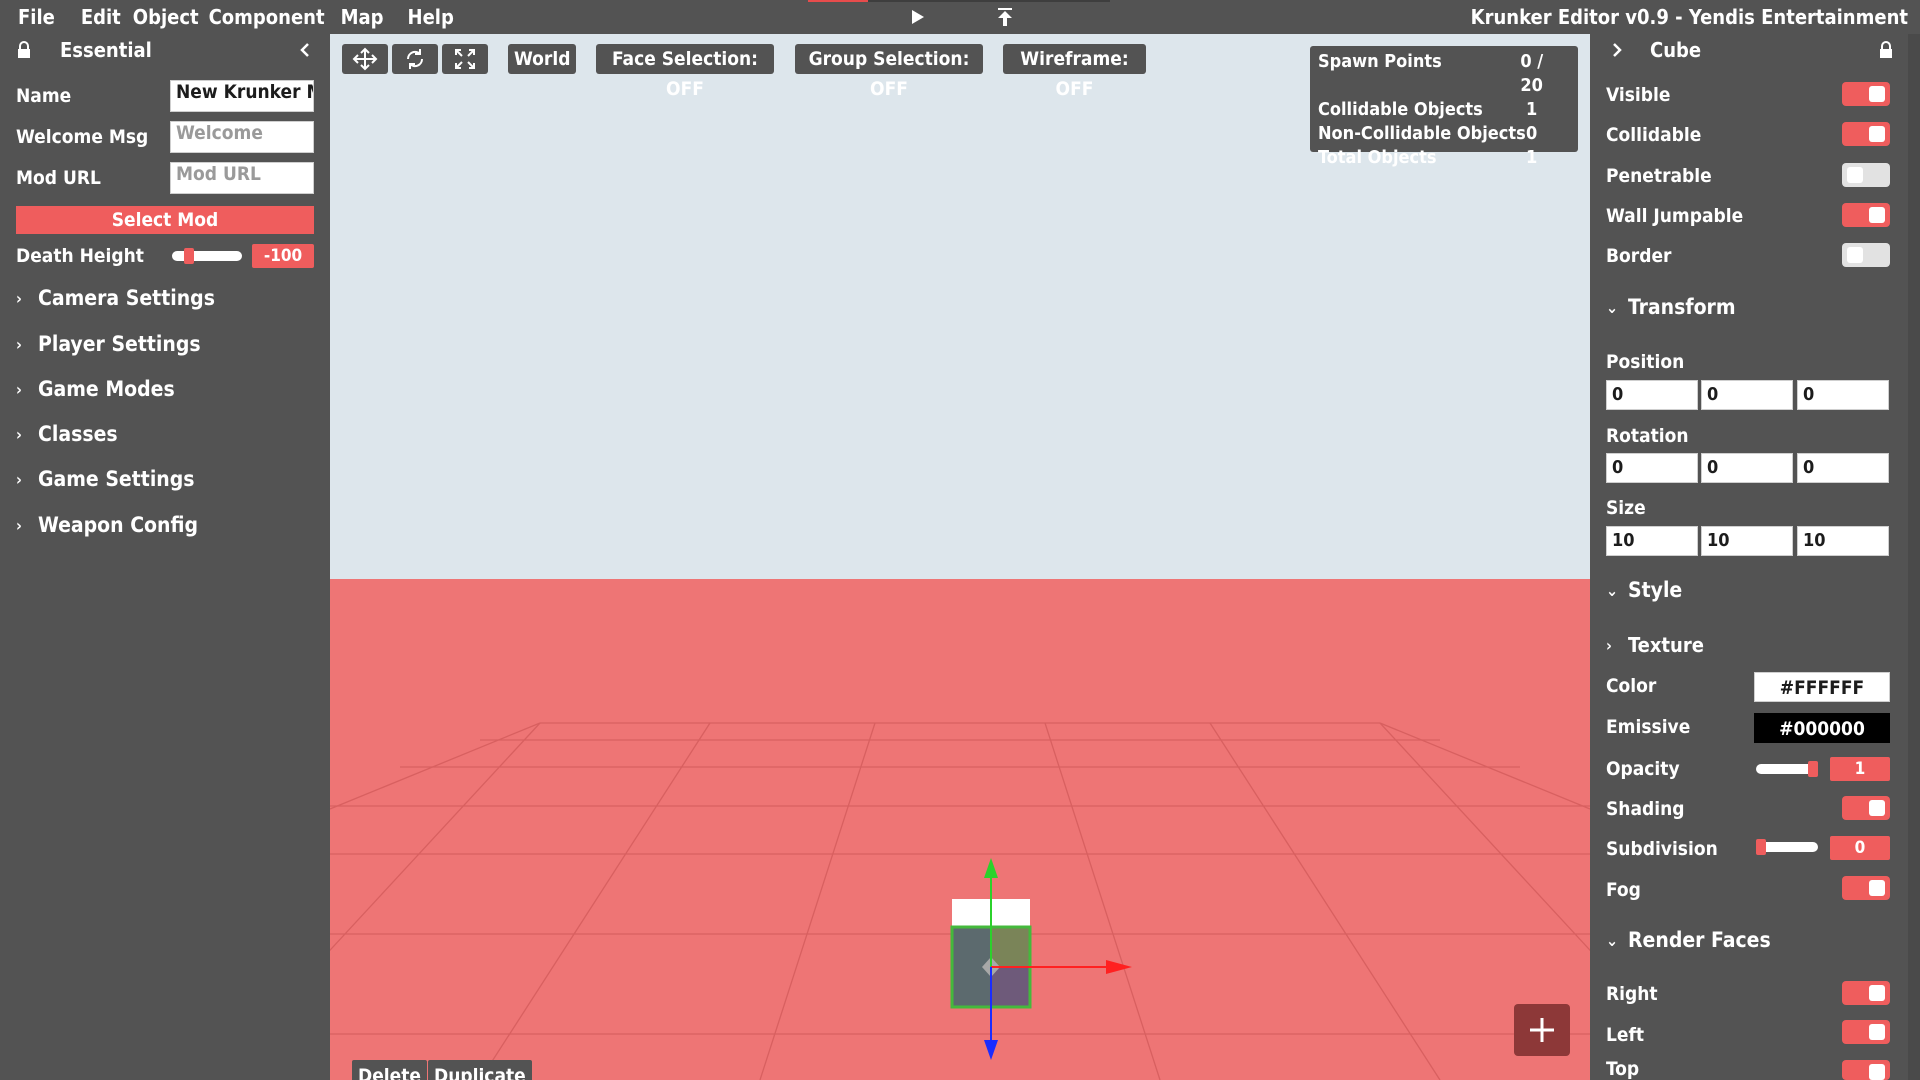  Describe the element at coordinates (390, 1070) in the screenshot. I see `delete-button: Delete` at that location.